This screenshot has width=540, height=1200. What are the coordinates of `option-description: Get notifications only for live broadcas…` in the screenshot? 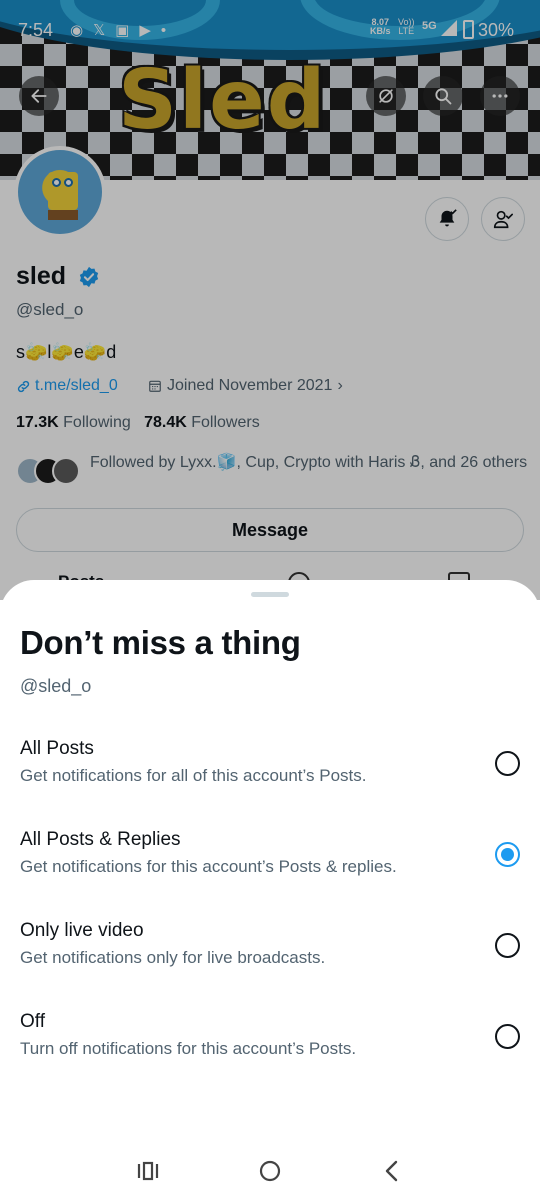 It's located at (173, 957).